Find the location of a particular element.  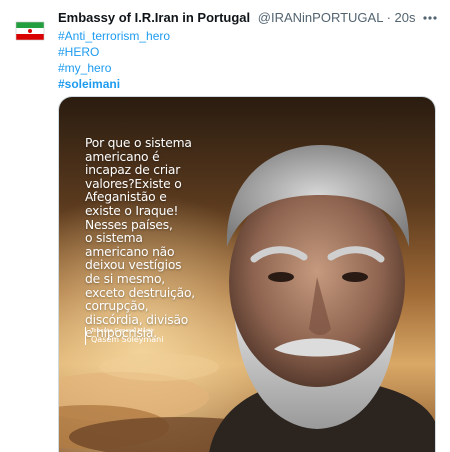

more-options-button is located at coordinates (430, 18).